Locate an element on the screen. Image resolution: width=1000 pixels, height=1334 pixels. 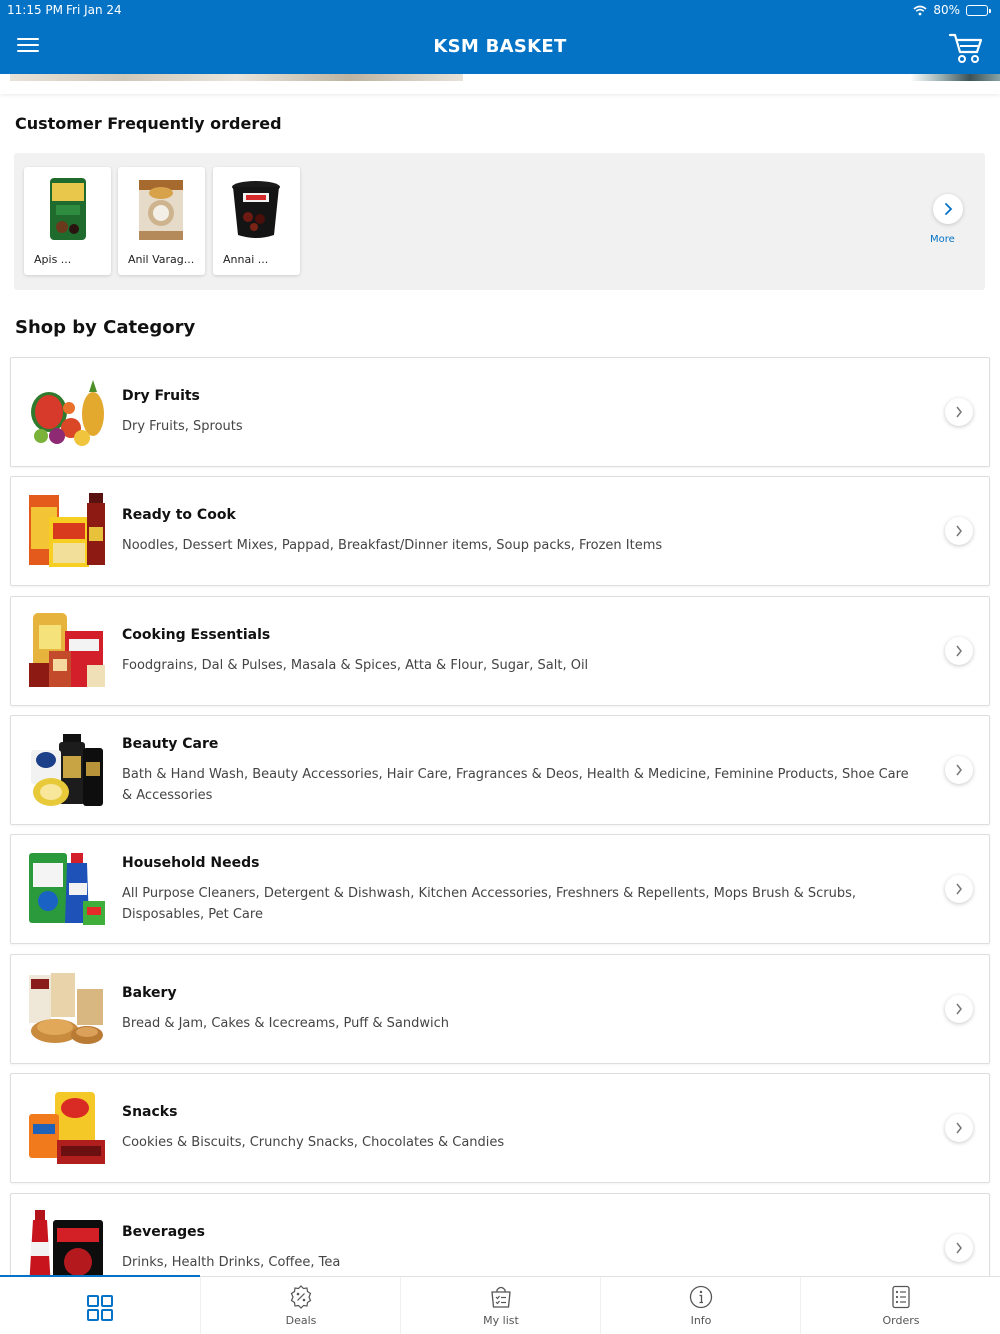
info-icon is located at coordinates (701, 1297).